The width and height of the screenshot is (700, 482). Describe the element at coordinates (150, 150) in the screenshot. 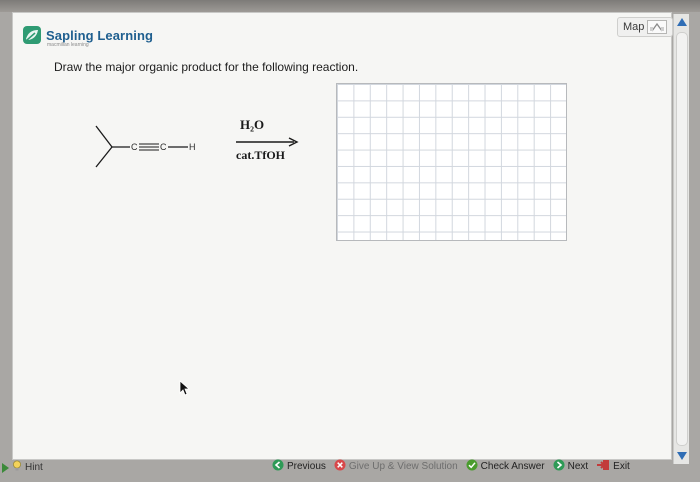

I see `alkyne-structure: C C H` at that location.